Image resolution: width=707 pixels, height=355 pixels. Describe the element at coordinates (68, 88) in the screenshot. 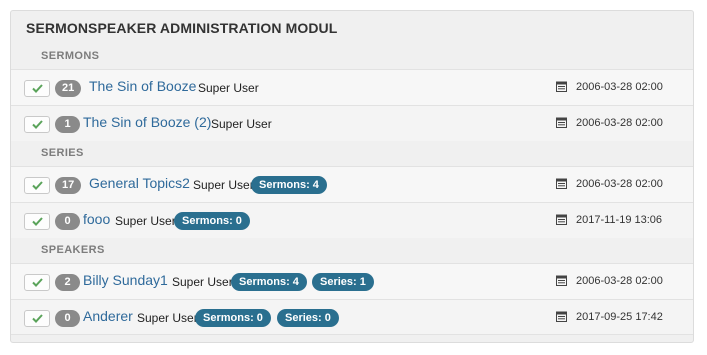

I see `hits-badge: 21` at that location.